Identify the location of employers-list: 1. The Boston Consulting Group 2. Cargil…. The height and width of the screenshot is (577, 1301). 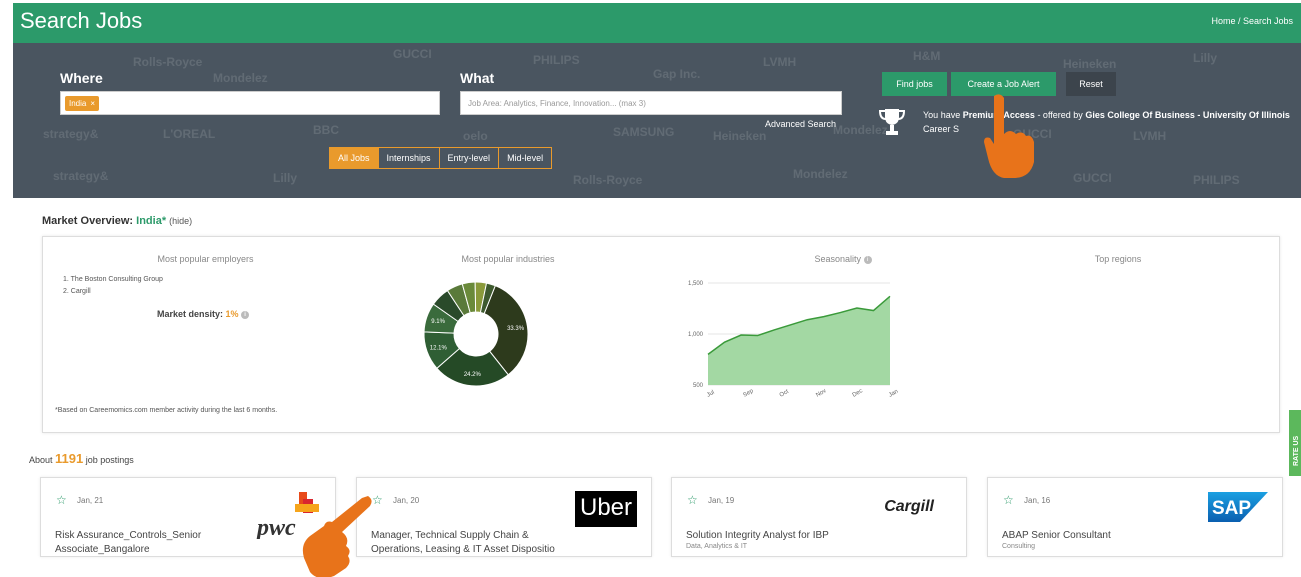
(113, 286).